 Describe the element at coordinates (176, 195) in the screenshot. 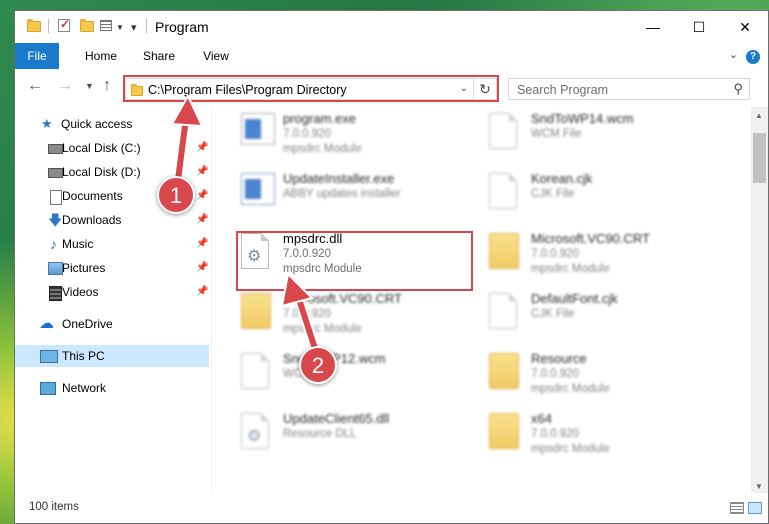

I see `callout-step-1: 1` at that location.